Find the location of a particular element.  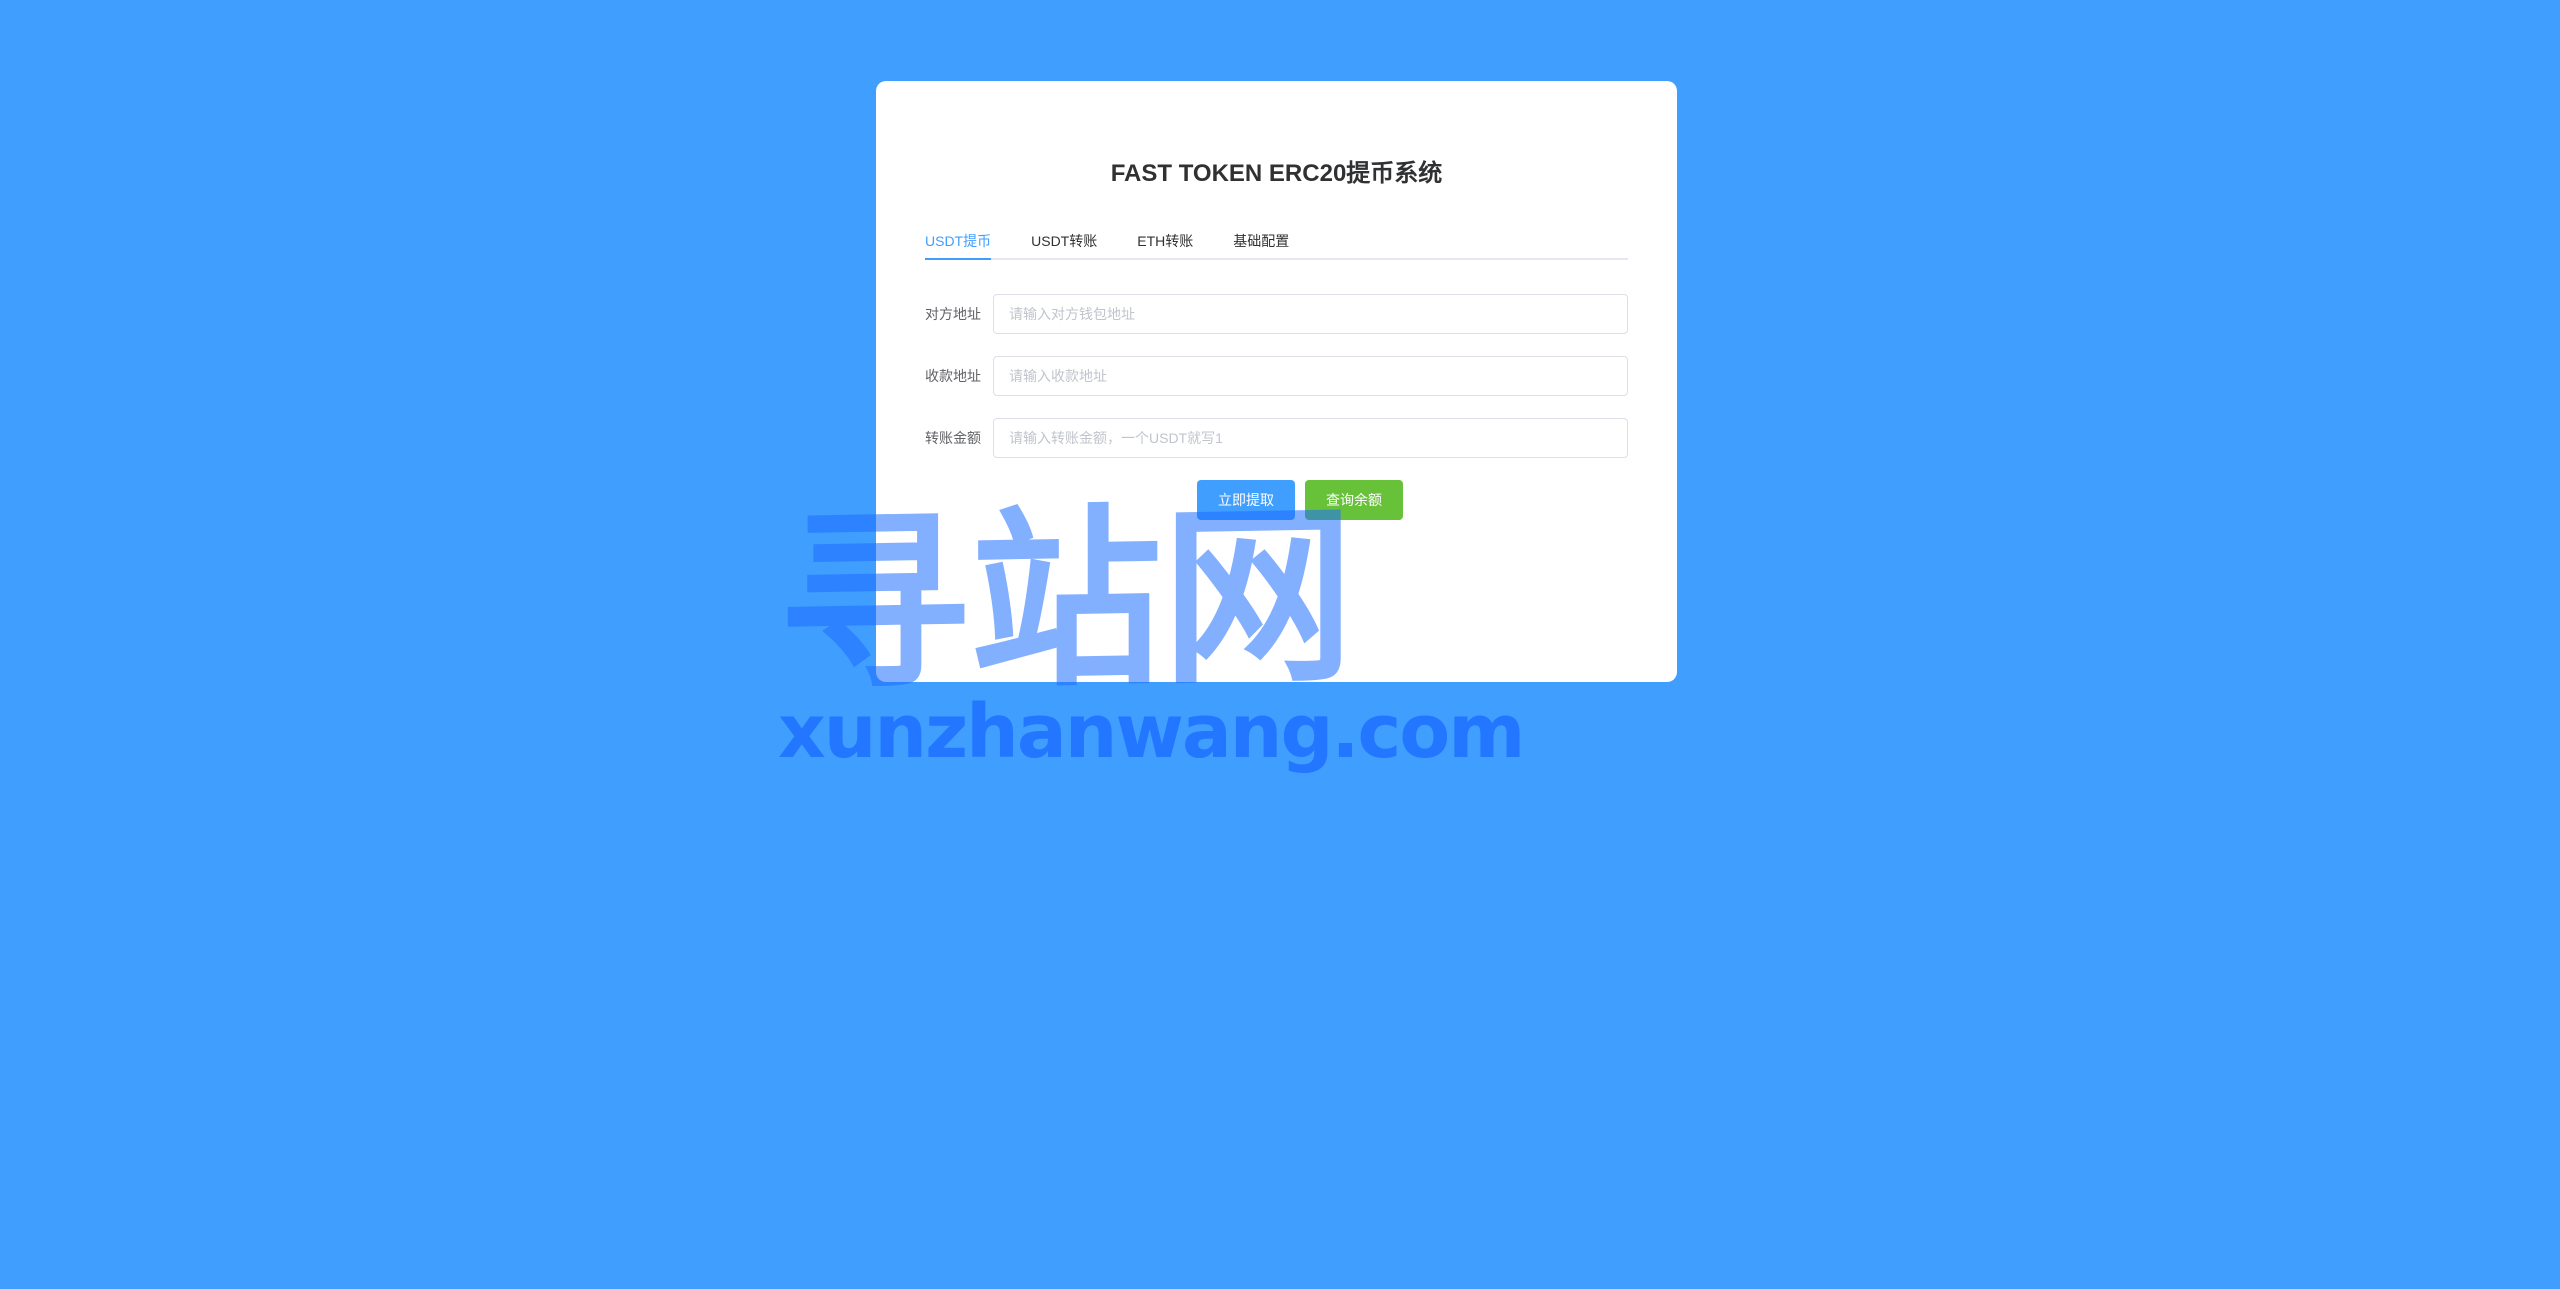

amount-row: 转账金额 is located at coordinates (1276, 438).